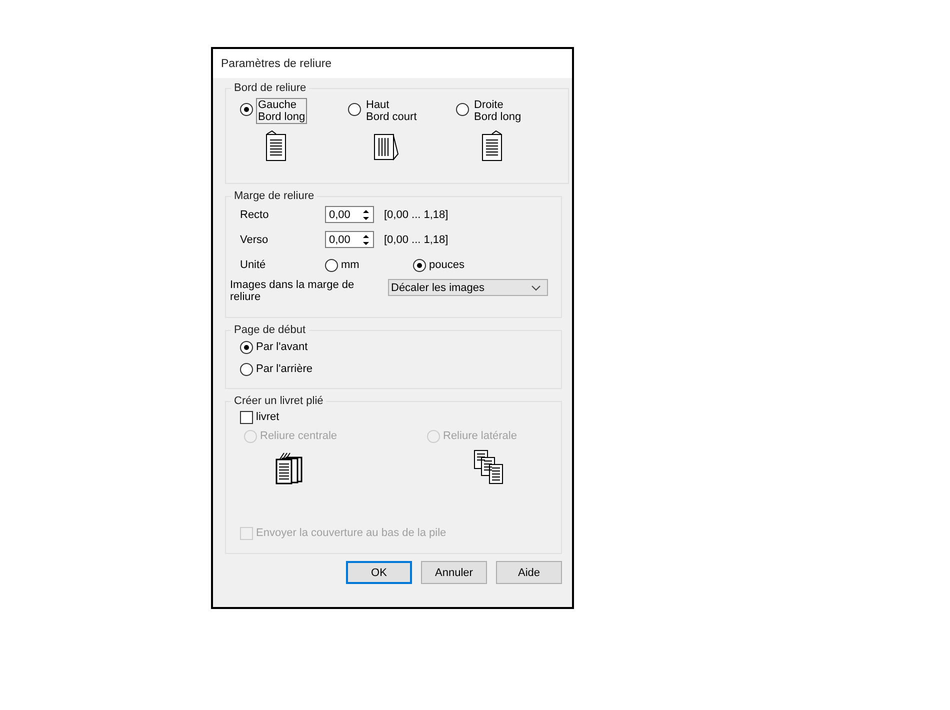 The width and height of the screenshot is (950, 710). I want to click on field-label: Unité, so click(253, 265).